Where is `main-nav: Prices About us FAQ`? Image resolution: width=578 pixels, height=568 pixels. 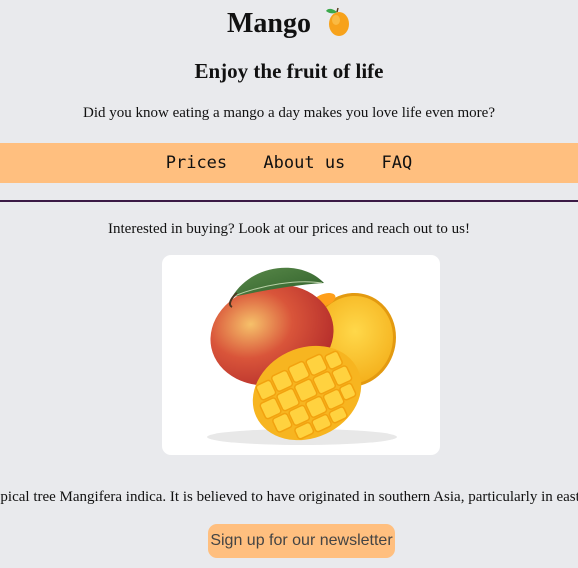 main-nav: Prices About us FAQ is located at coordinates (289, 163).